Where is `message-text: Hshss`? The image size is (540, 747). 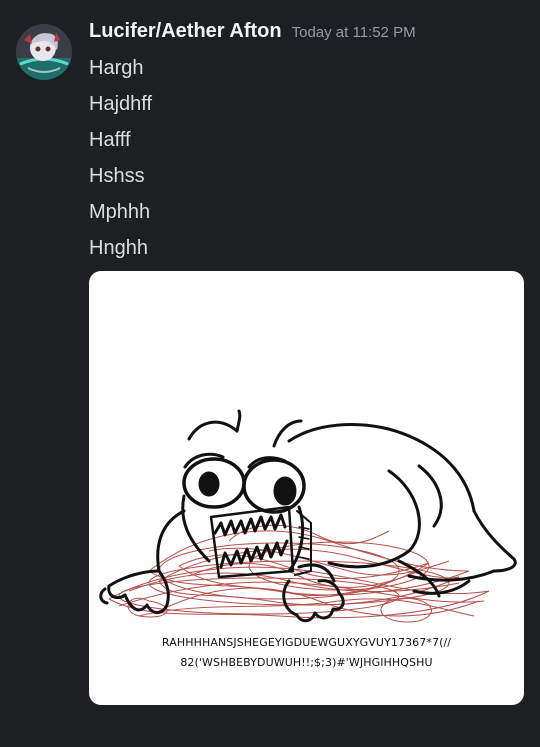
message-text: Hshss is located at coordinates (117, 176).